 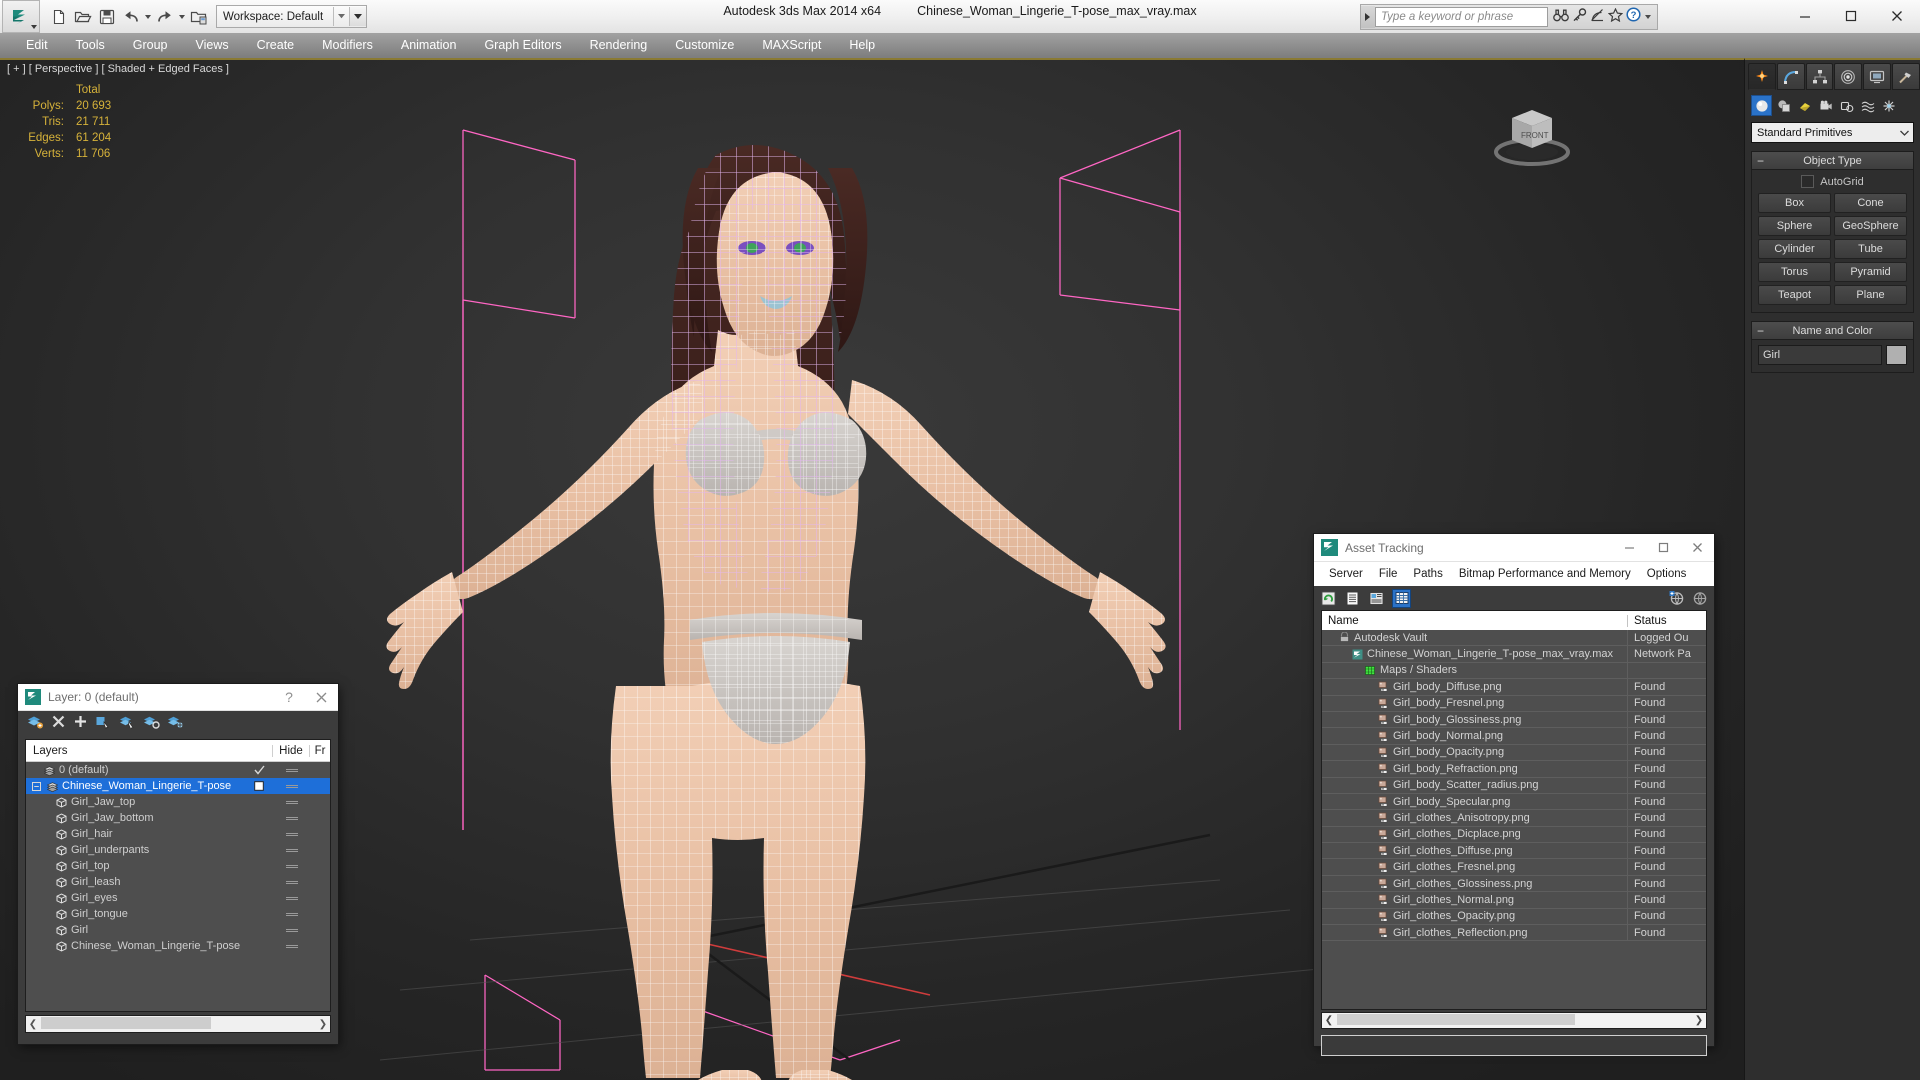 What do you see at coordinates (178, 770) in the screenshot?
I see `layer-row: 0 (default)` at bounding box center [178, 770].